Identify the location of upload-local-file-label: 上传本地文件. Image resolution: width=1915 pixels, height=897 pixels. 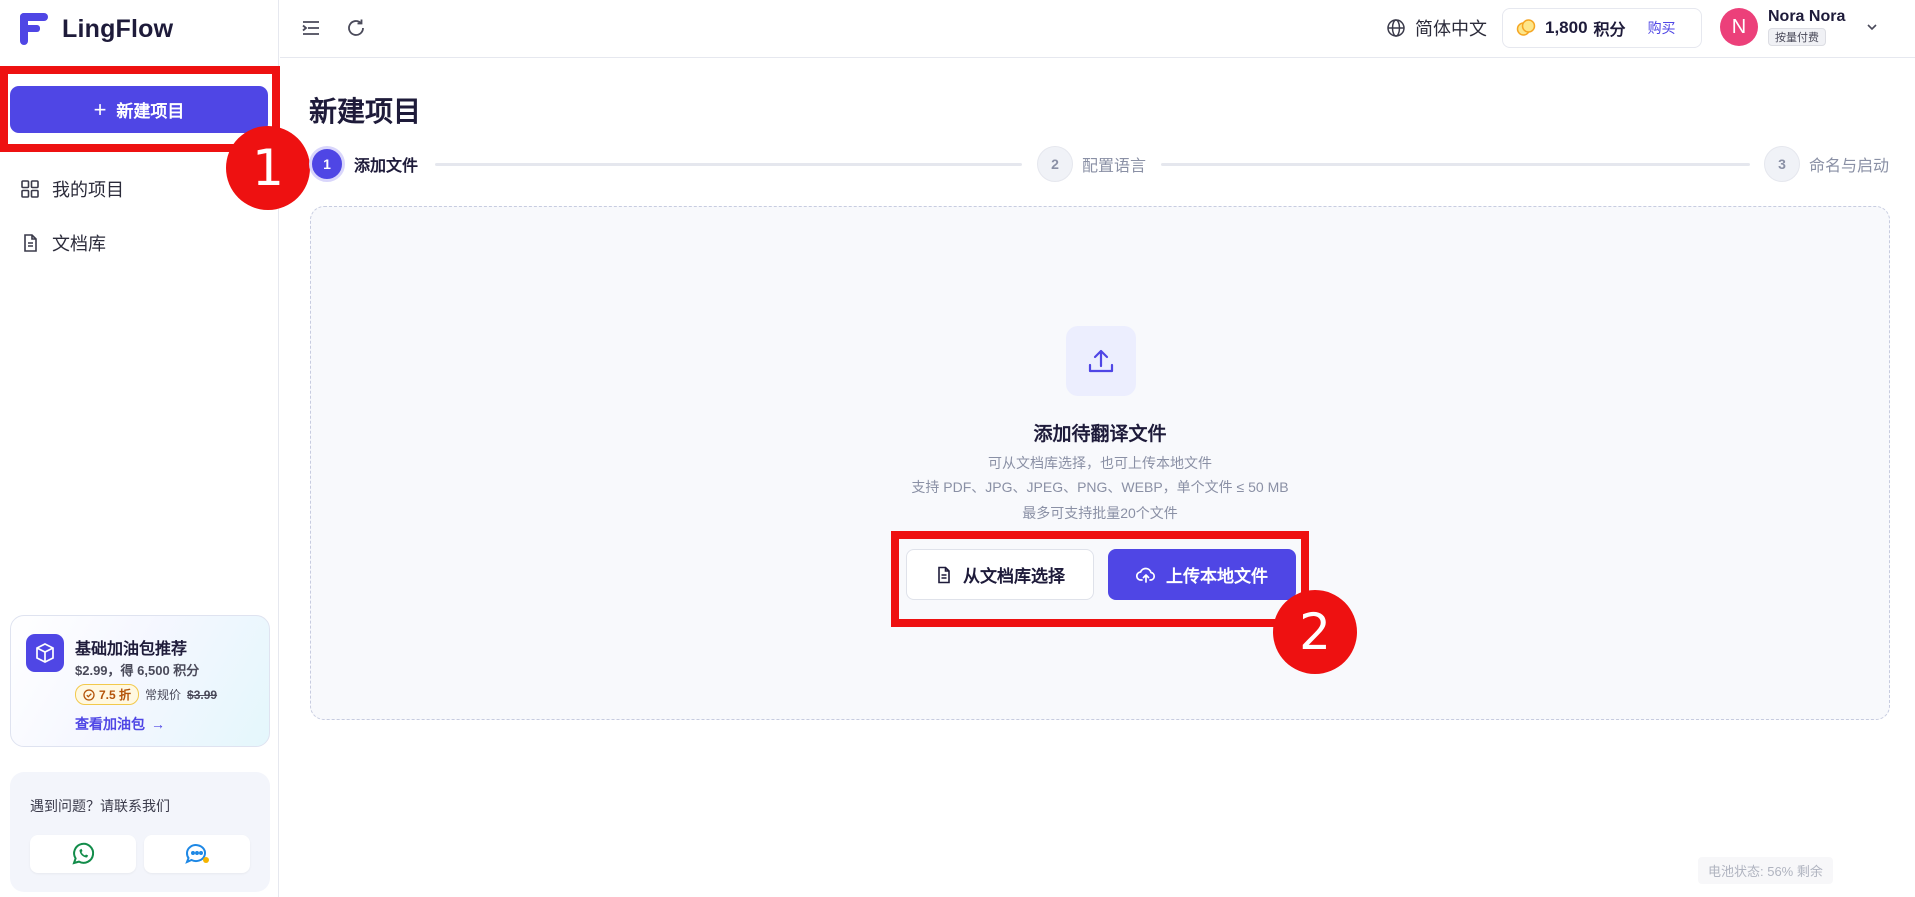
(1217, 576).